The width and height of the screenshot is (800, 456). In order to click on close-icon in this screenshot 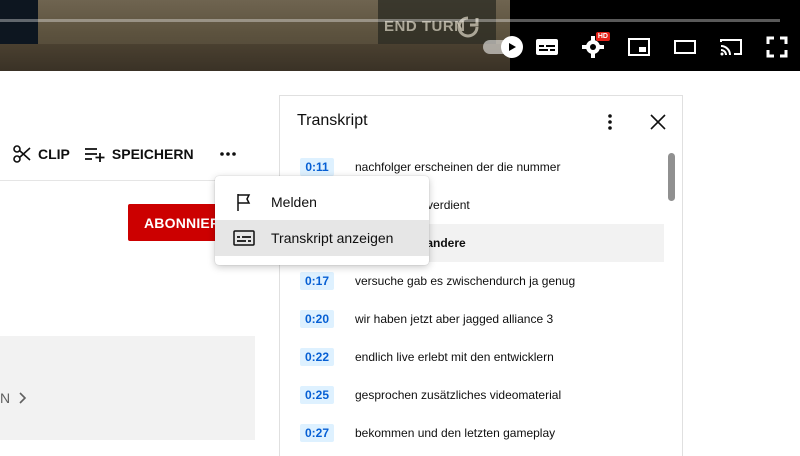, I will do `click(658, 122)`.